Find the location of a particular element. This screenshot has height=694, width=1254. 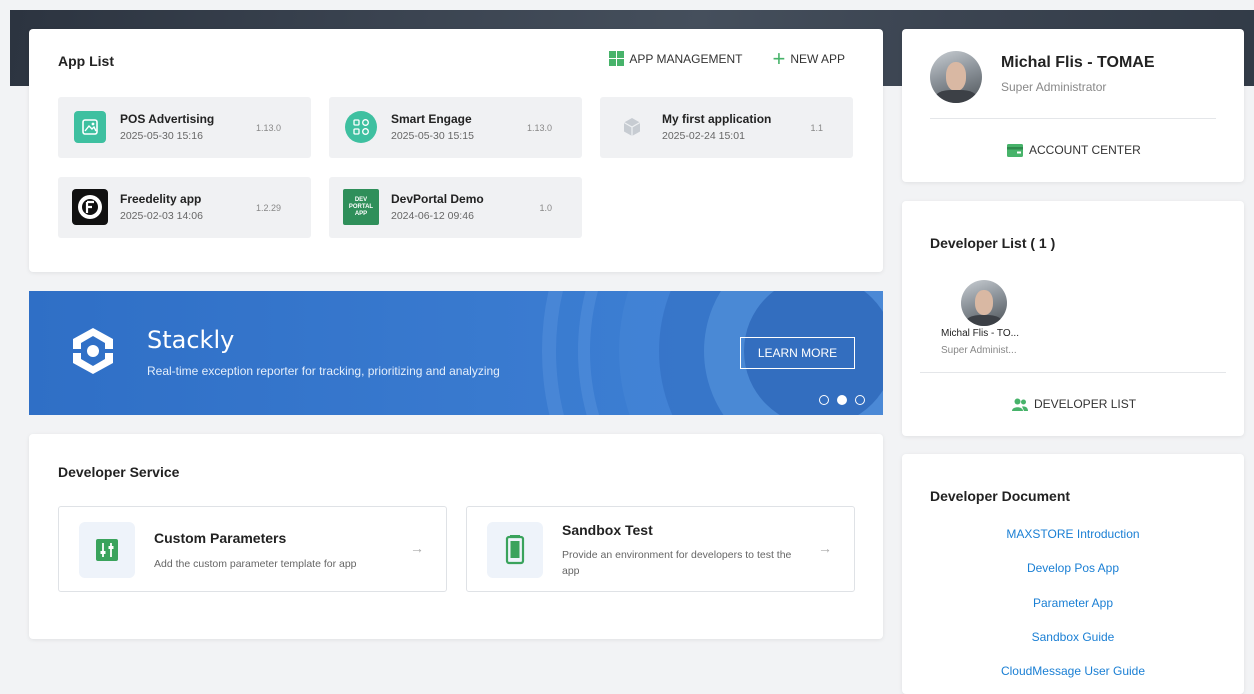

banner-title: Stackly is located at coordinates (191, 340).